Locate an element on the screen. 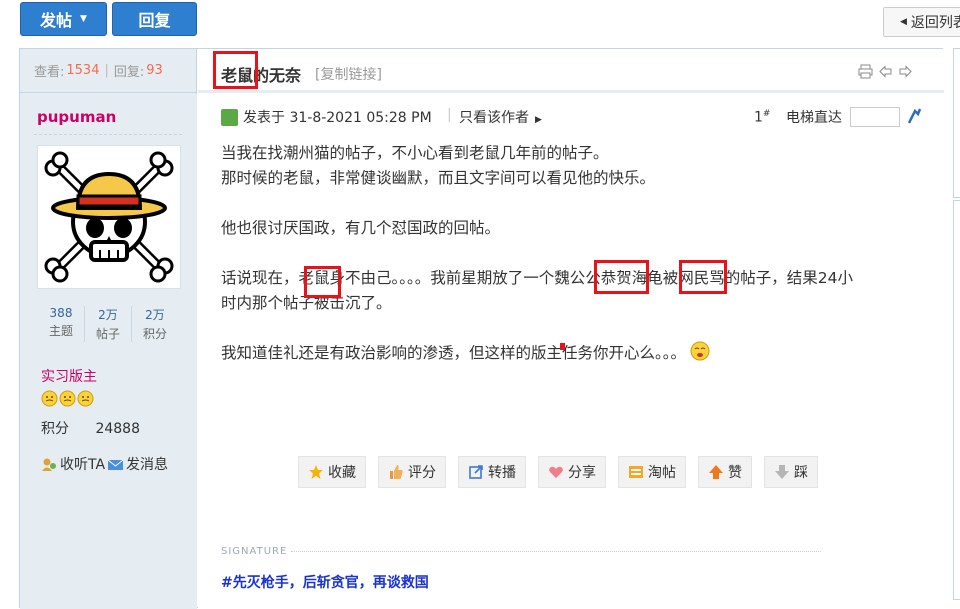 The width and height of the screenshot is (960, 609). only-author-label: 只看该作者 is located at coordinates (494, 118).